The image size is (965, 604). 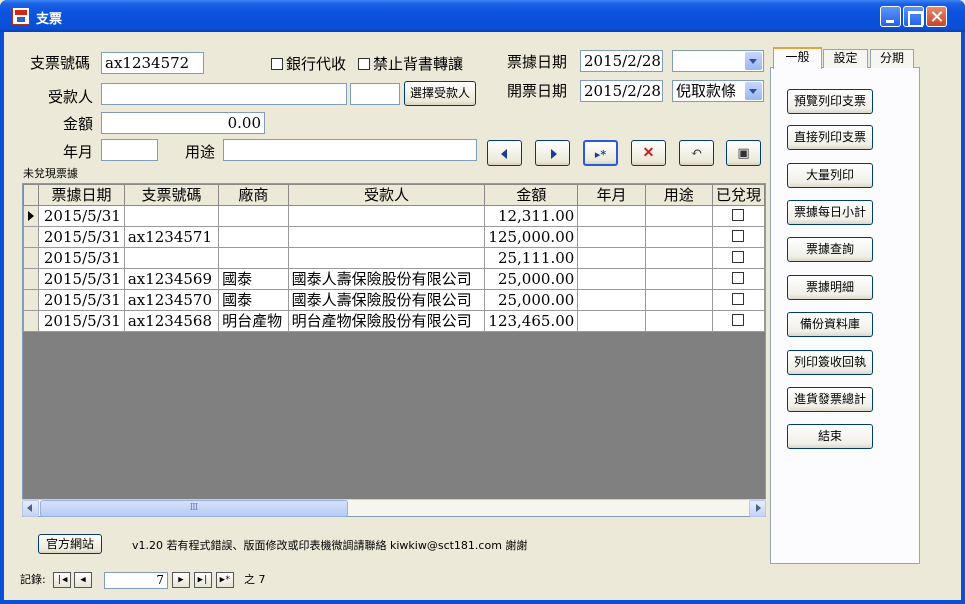 I want to click on col-header: 票據日期, so click(x=81, y=195).